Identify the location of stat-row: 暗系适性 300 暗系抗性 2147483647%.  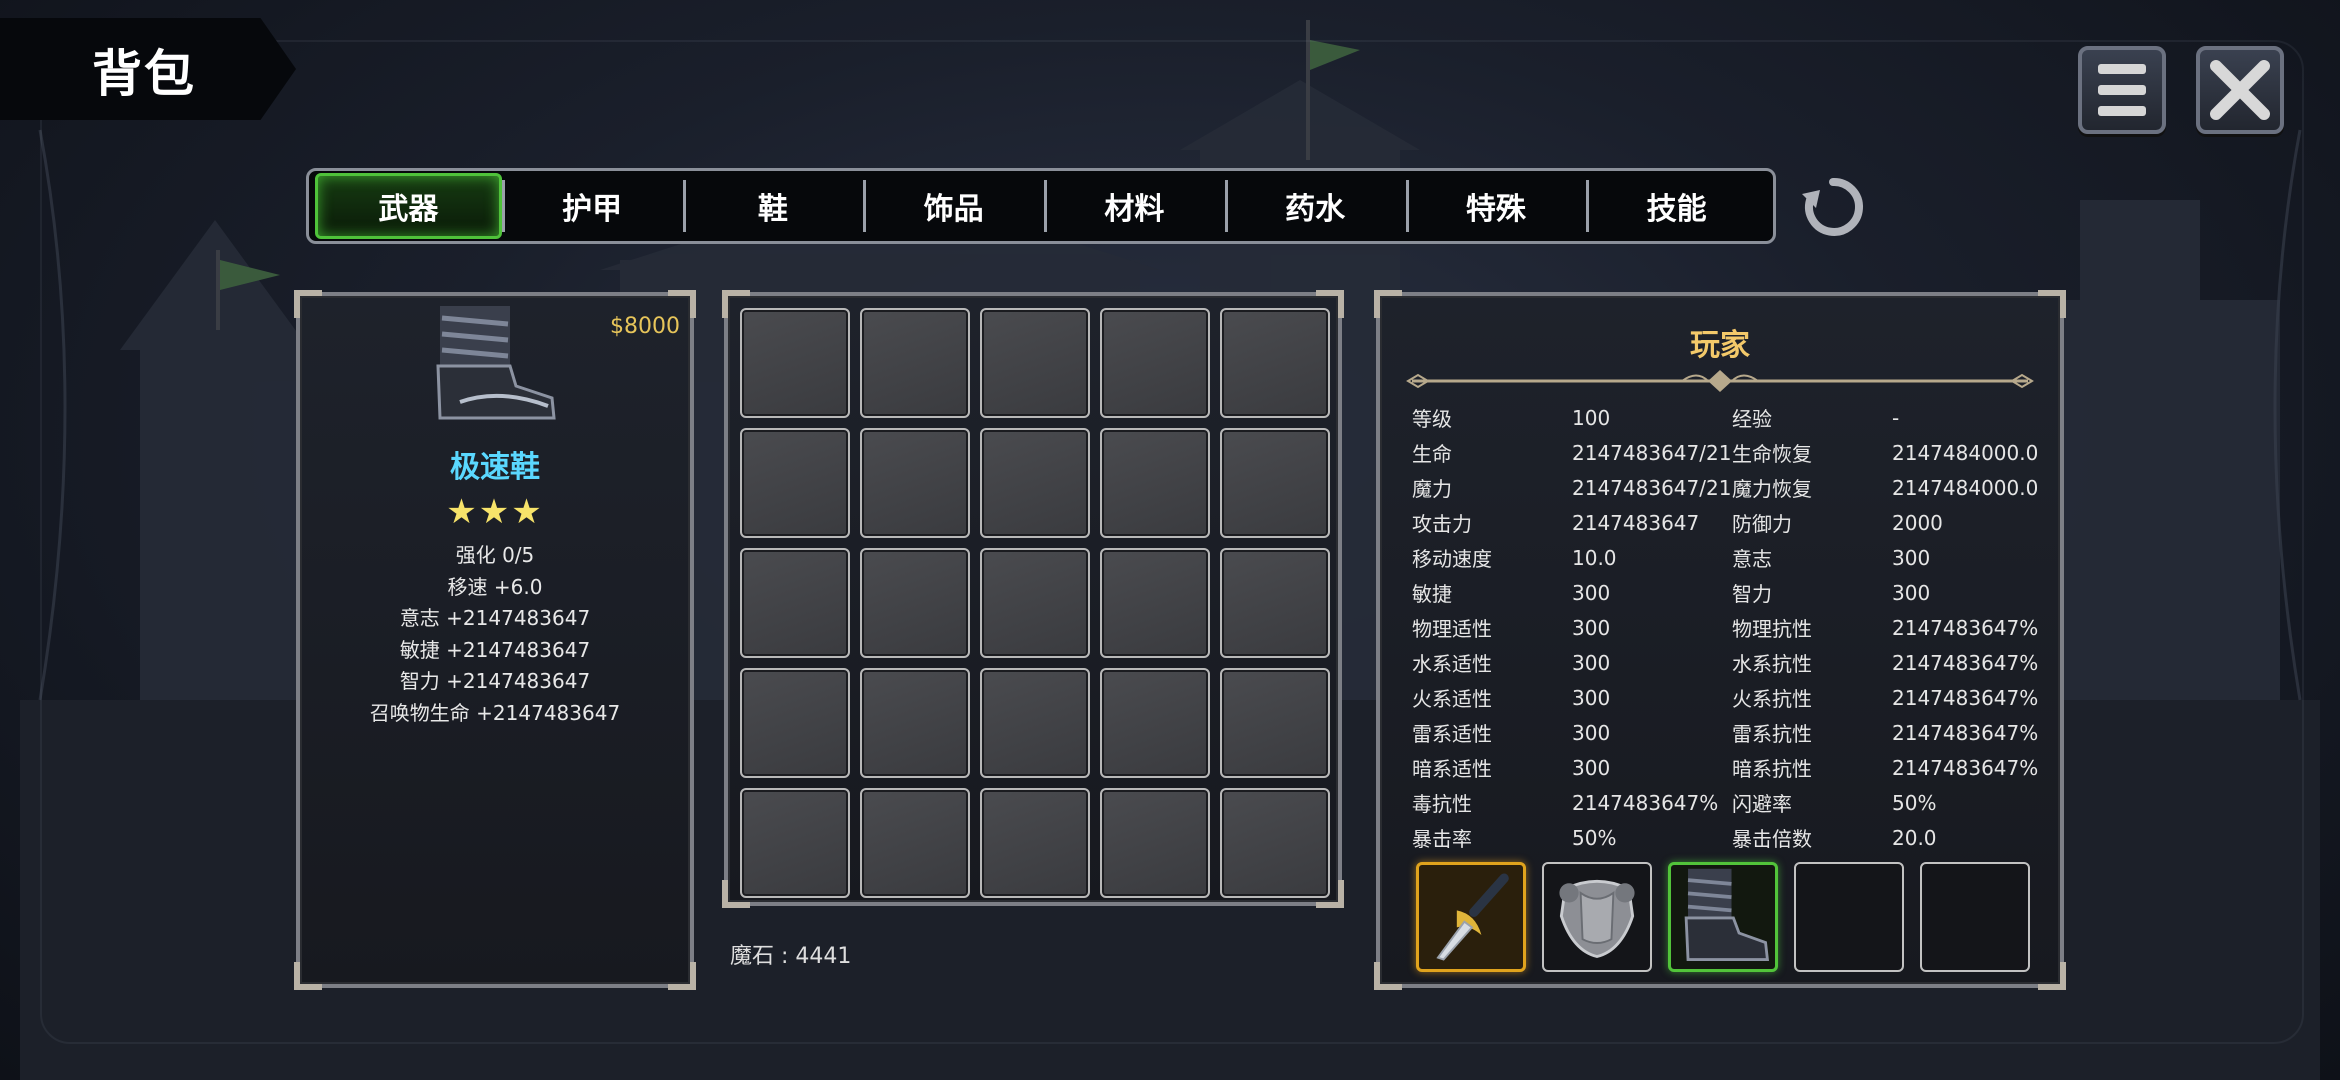
(1732, 767).